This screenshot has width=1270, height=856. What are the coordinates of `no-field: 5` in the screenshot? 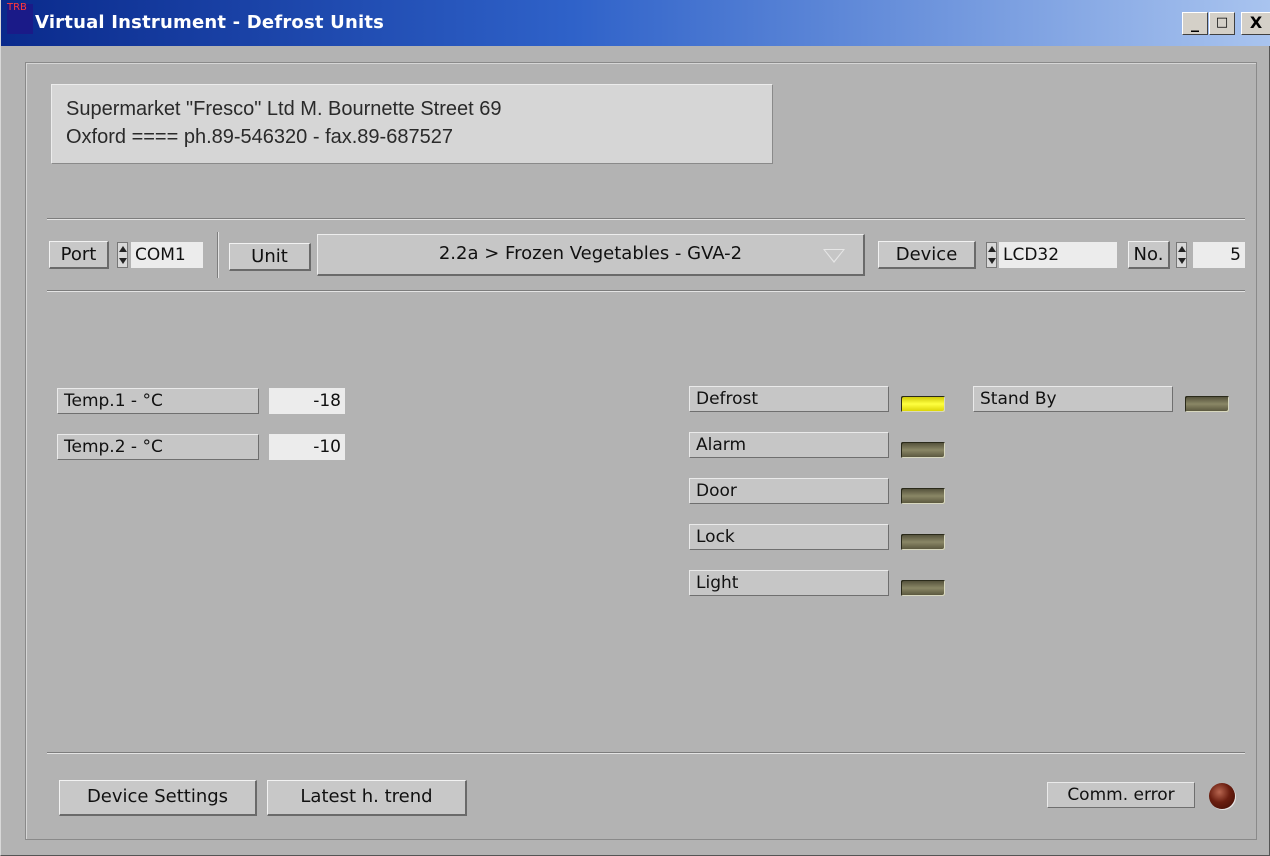 It's located at (1219, 255).